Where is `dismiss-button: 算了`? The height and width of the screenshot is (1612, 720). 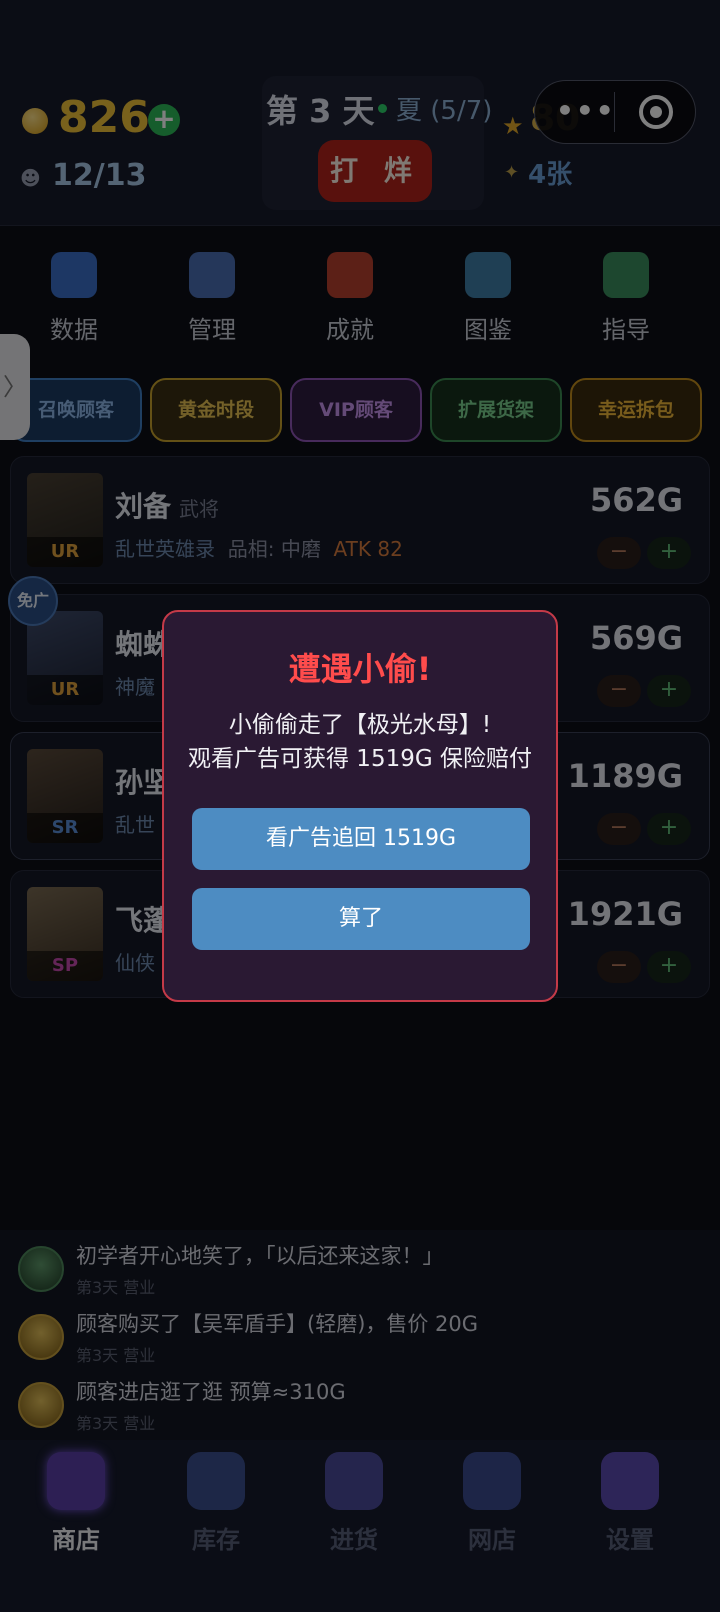
dismiss-button: 算了 is located at coordinates (361, 919).